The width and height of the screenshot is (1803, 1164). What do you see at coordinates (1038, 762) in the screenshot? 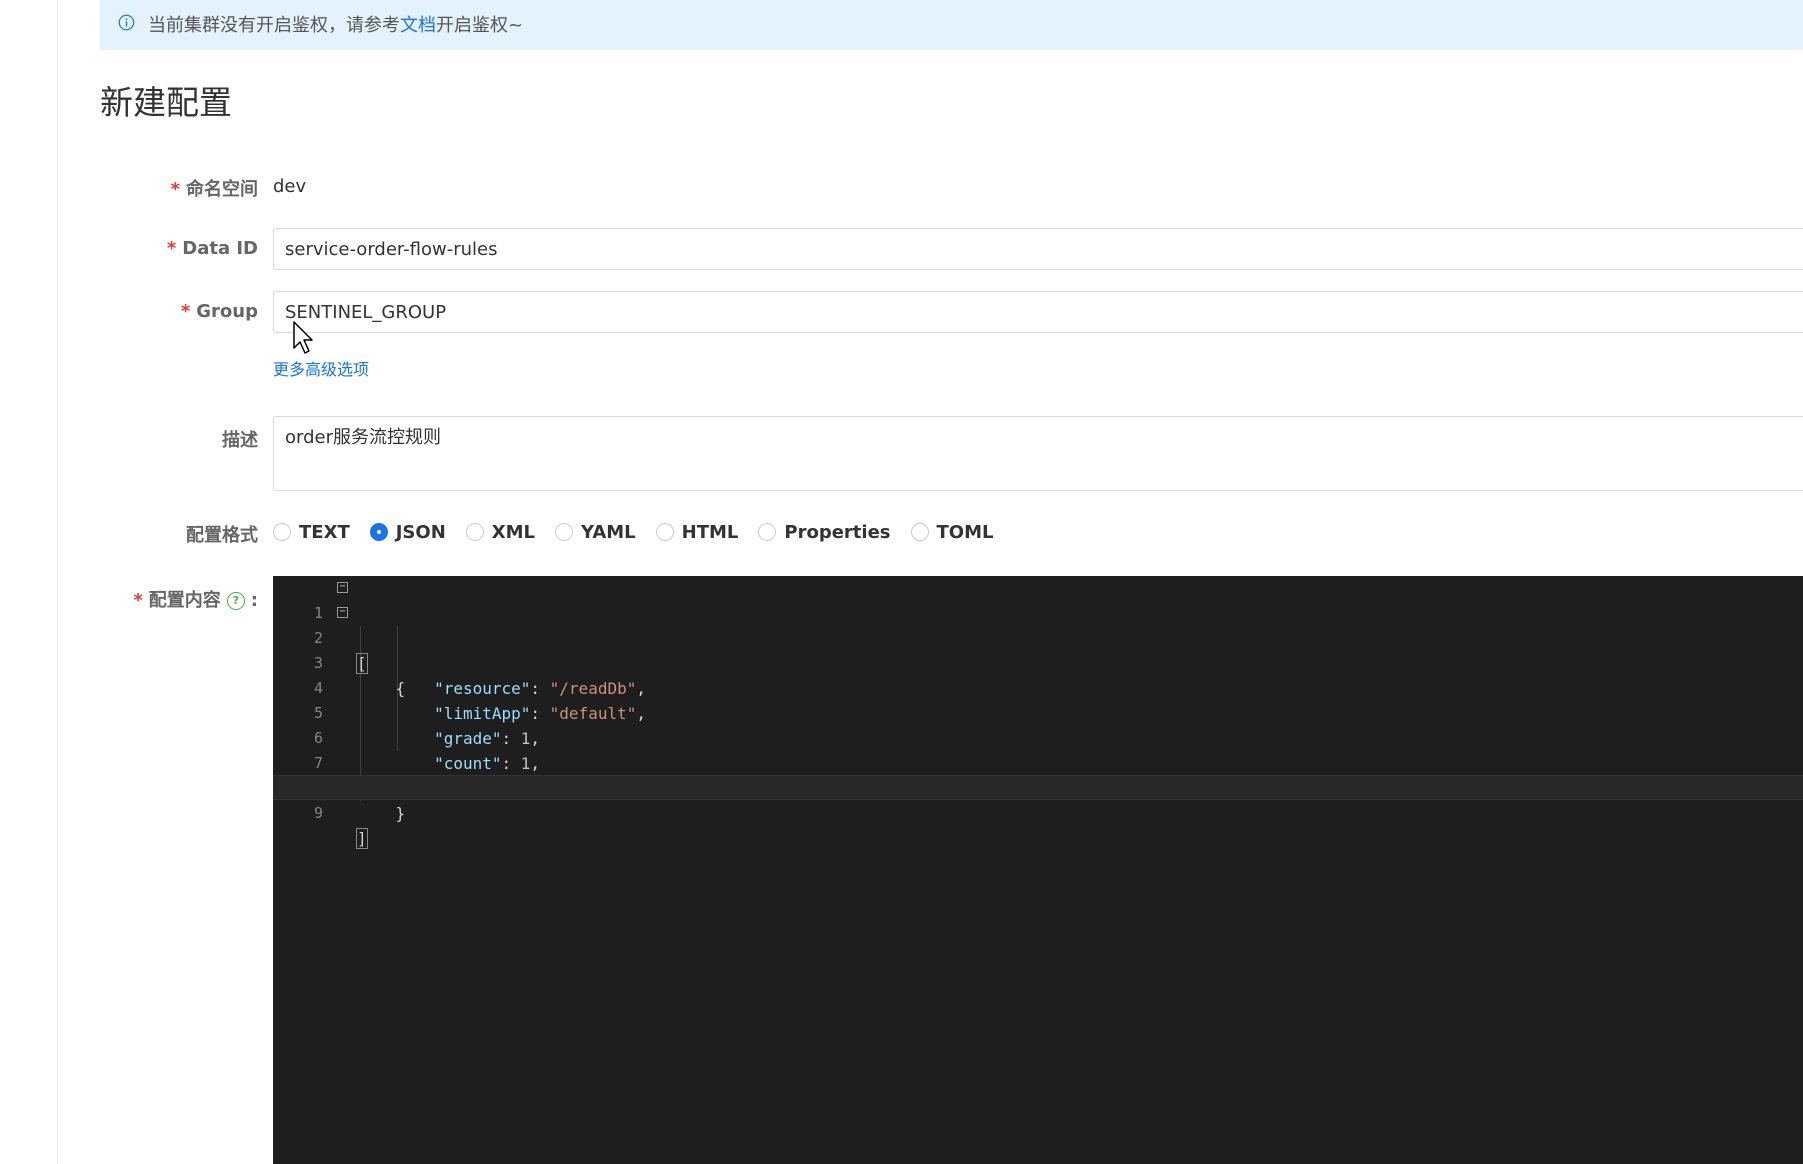
I see `code-line: 7 "clusterMode": false` at bounding box center [1038, 762].